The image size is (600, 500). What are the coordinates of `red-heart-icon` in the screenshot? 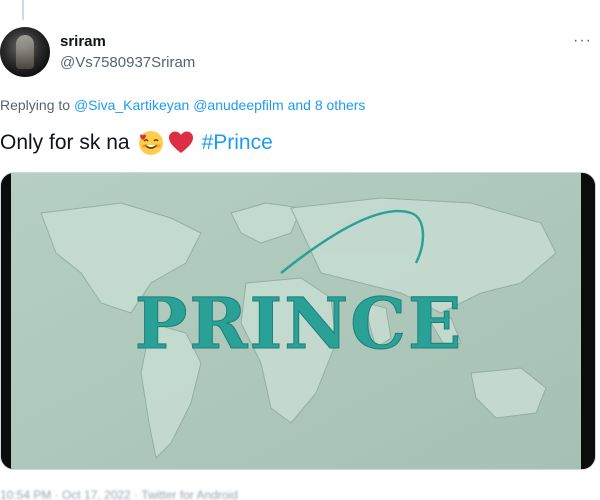 It's located at (181, 143).